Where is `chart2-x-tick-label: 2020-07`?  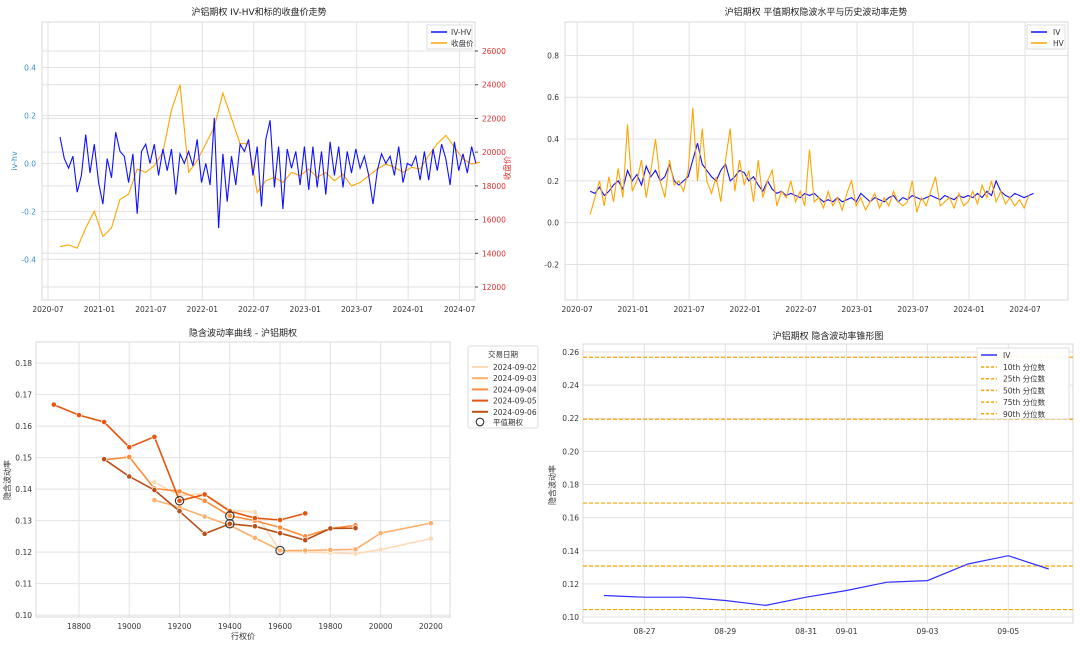 chart2-x-tick-label: 2020-07 is located at coordinates (577, 309).